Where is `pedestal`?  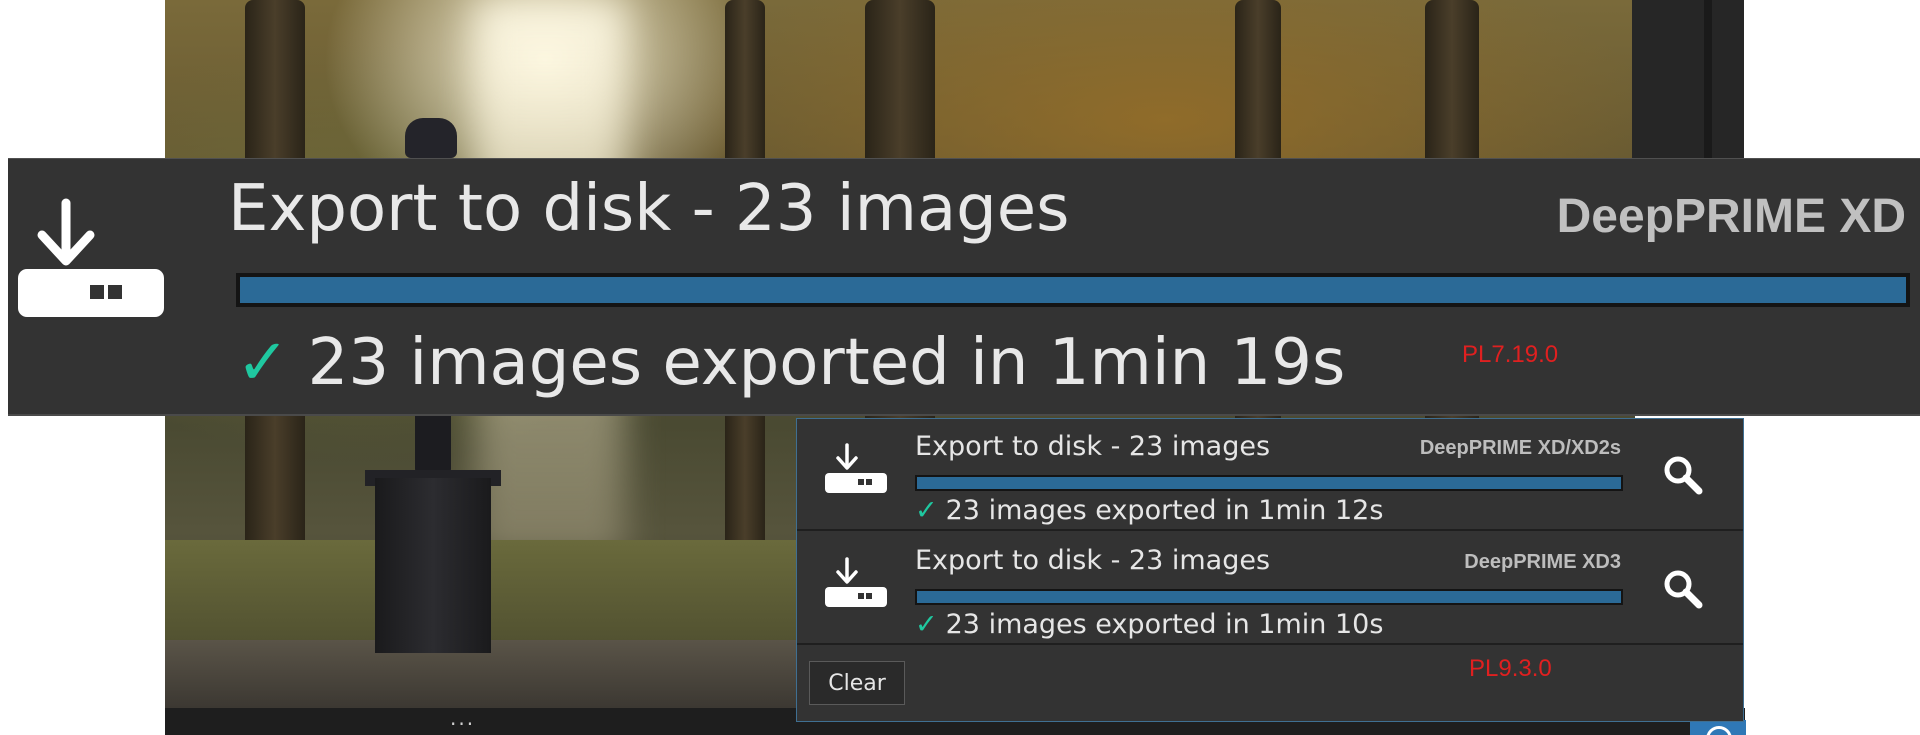 pedestal is located at coordinates (433, 565).